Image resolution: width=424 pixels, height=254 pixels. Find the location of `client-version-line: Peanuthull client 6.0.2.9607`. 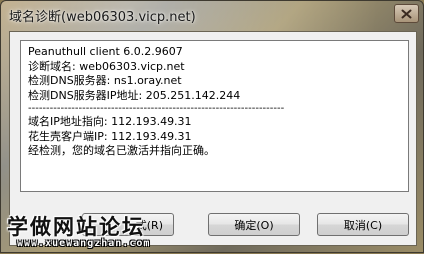

client-version-line: Peanuthull client 6.0.2.9607 is located at coordinates (105, 51).